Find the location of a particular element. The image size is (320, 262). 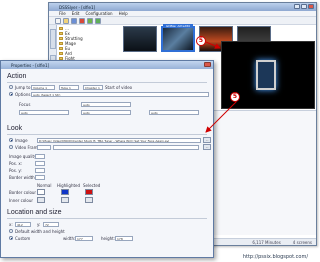

width-label: width: is located at coordinates (69, 238).